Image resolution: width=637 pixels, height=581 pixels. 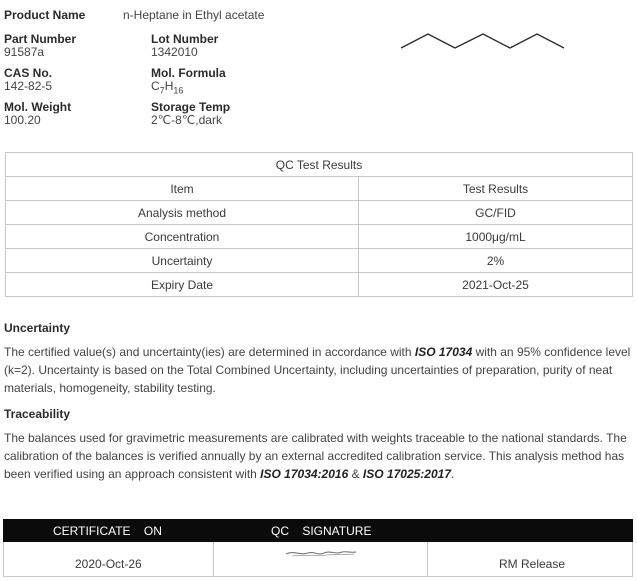 I want to click on certificate-on-label: CERTIFICATE ON, so click(x=107, y=531).